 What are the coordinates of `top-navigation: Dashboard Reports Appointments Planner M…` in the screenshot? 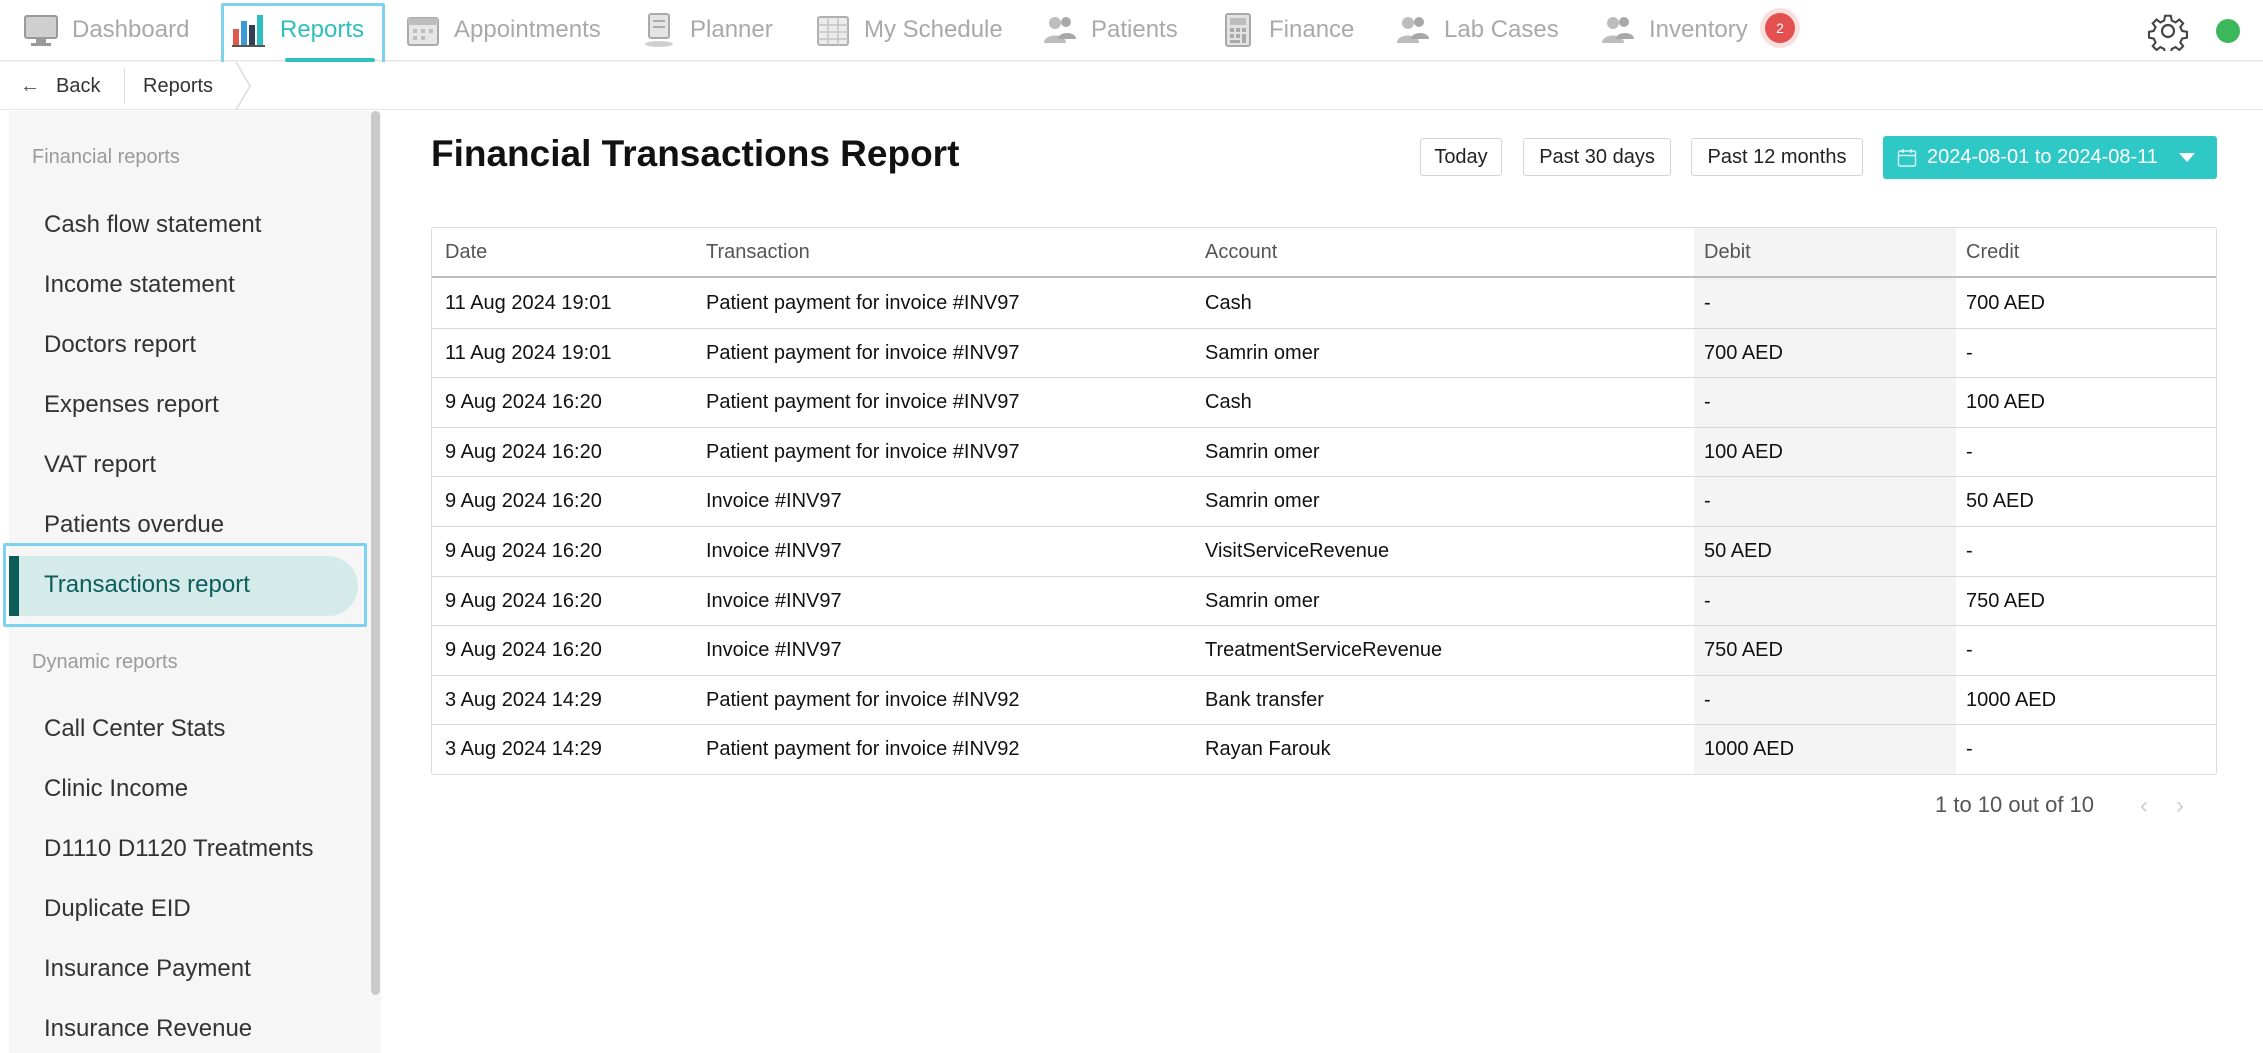 It's located at (1131, 34).